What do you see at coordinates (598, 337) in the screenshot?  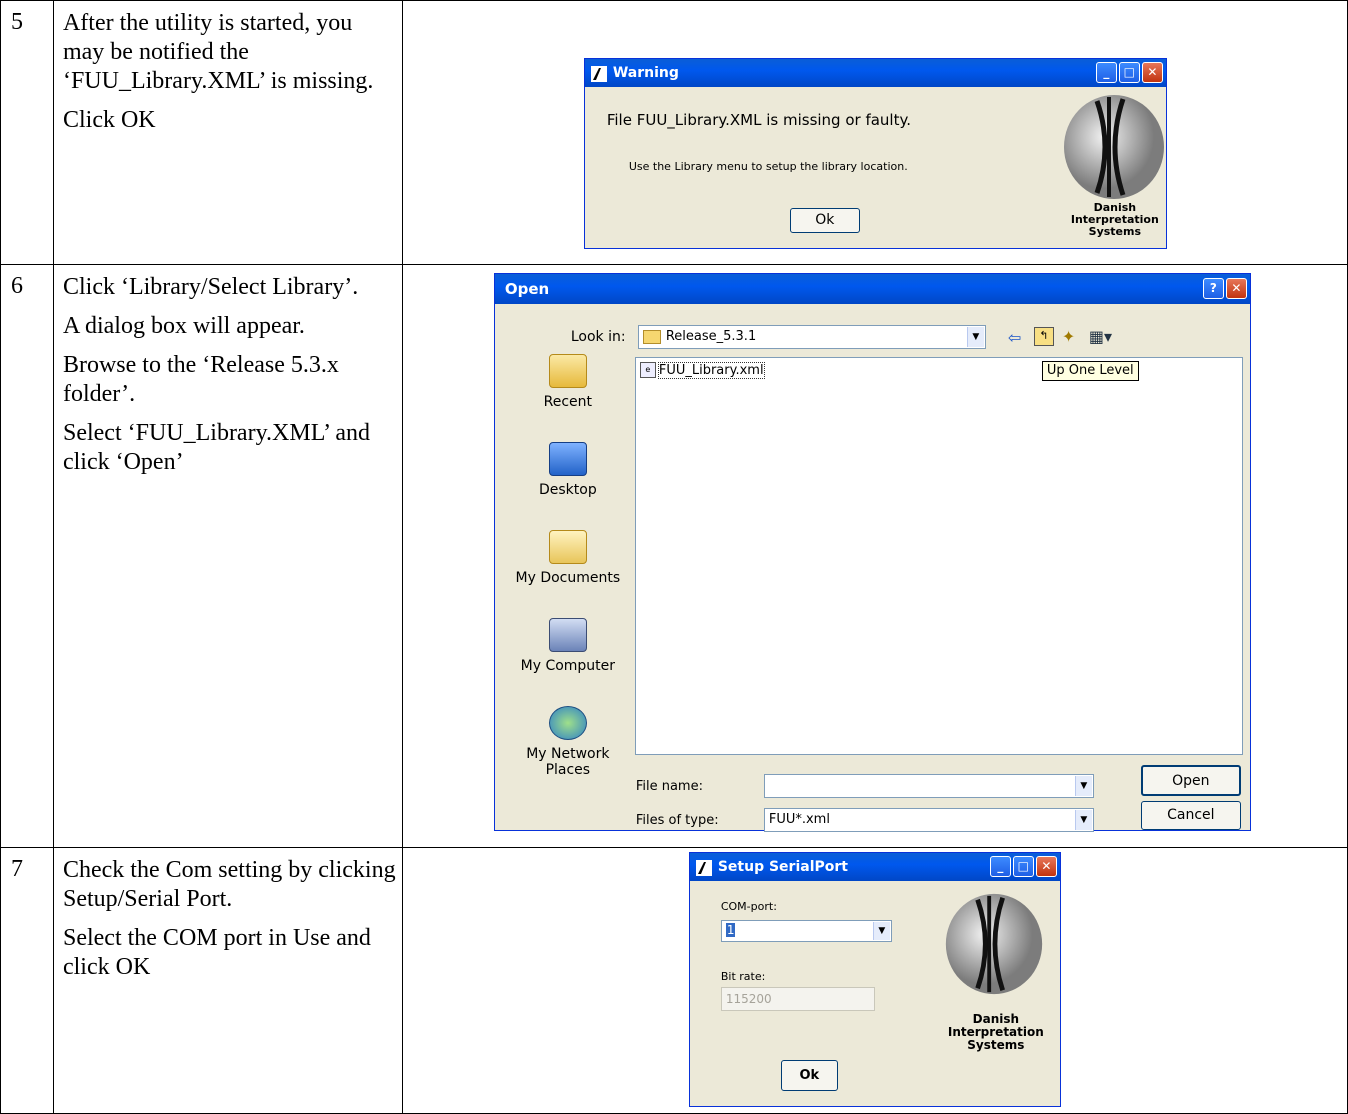 I see `look-in-label: Look in:` at bounding box center [598, 337].